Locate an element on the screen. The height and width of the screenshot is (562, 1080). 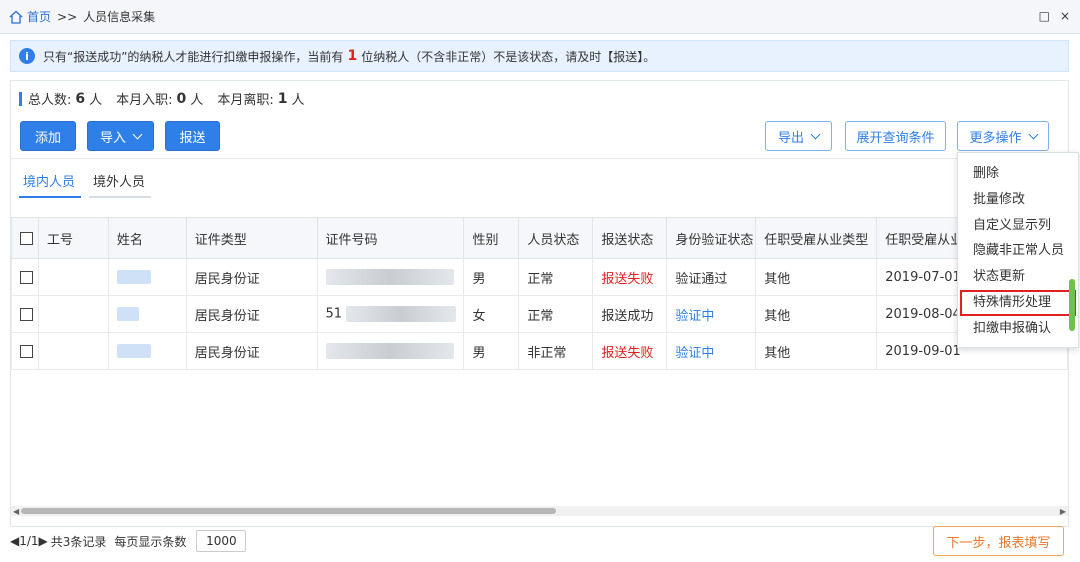
col-header-empno: 工号 is located at coordinates (73, 238).